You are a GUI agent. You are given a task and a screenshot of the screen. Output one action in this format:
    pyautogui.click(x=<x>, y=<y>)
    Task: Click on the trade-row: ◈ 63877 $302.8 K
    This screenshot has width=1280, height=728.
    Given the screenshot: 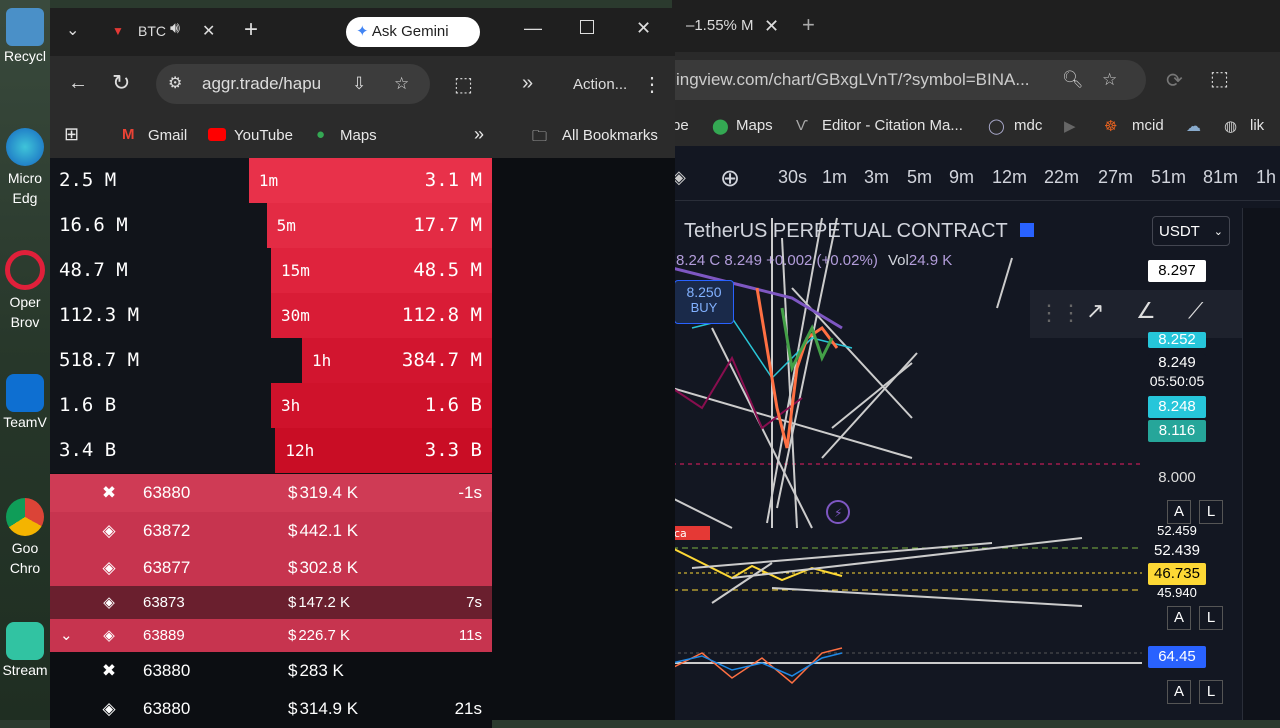 What is the action you would take?
    pyautogui.click(x=271, y=567)
    